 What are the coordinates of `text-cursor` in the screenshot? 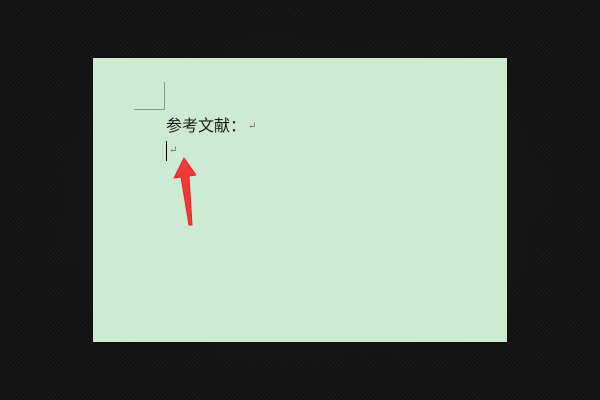 It's located at (166, 150).